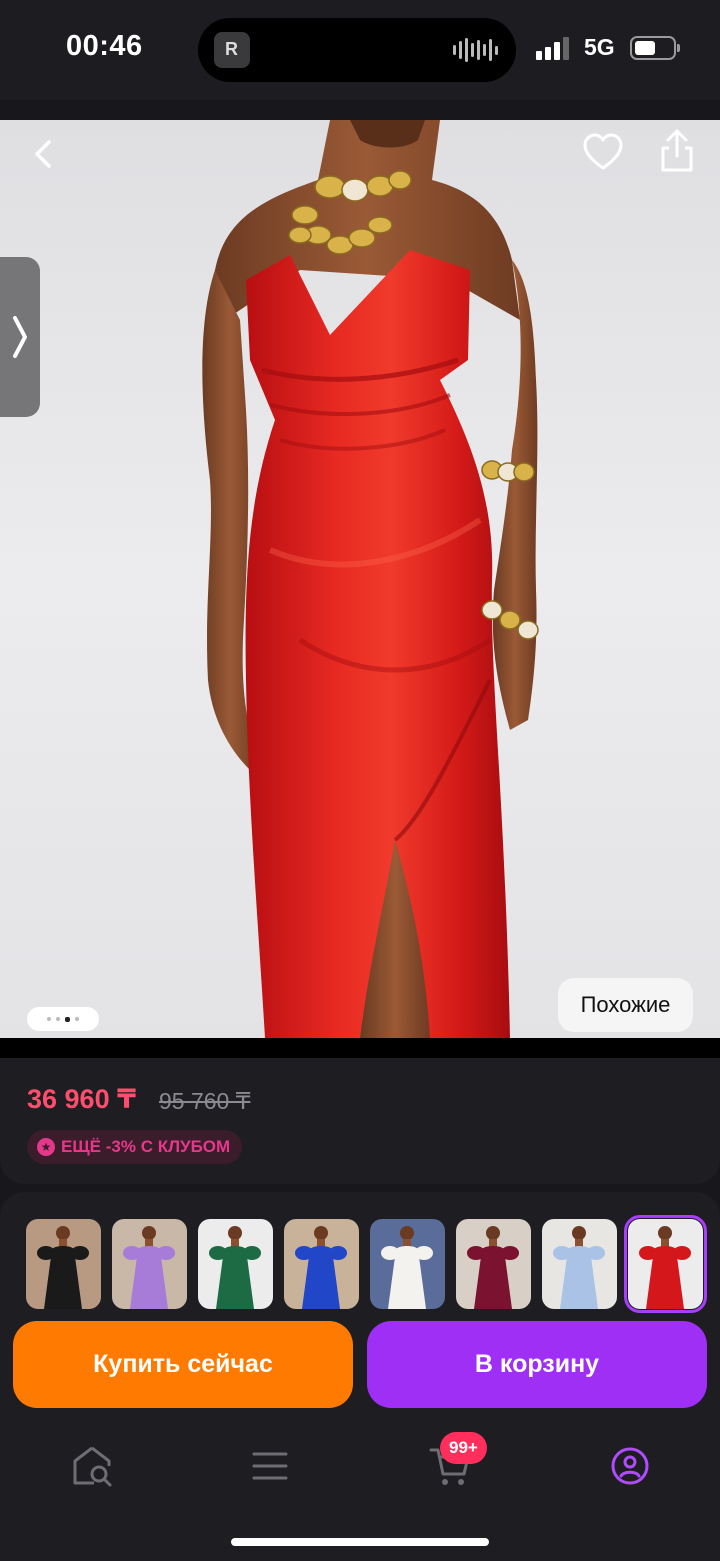 The width and height of the screenshot is (720, 1561). Describe the element at coordinates (360, 1121) in the screenshot. I see `price-card: 36 960 ₸ 95 760 ₸ ★ ЕЩЁ -3% С КЛУБОМ` at that location.